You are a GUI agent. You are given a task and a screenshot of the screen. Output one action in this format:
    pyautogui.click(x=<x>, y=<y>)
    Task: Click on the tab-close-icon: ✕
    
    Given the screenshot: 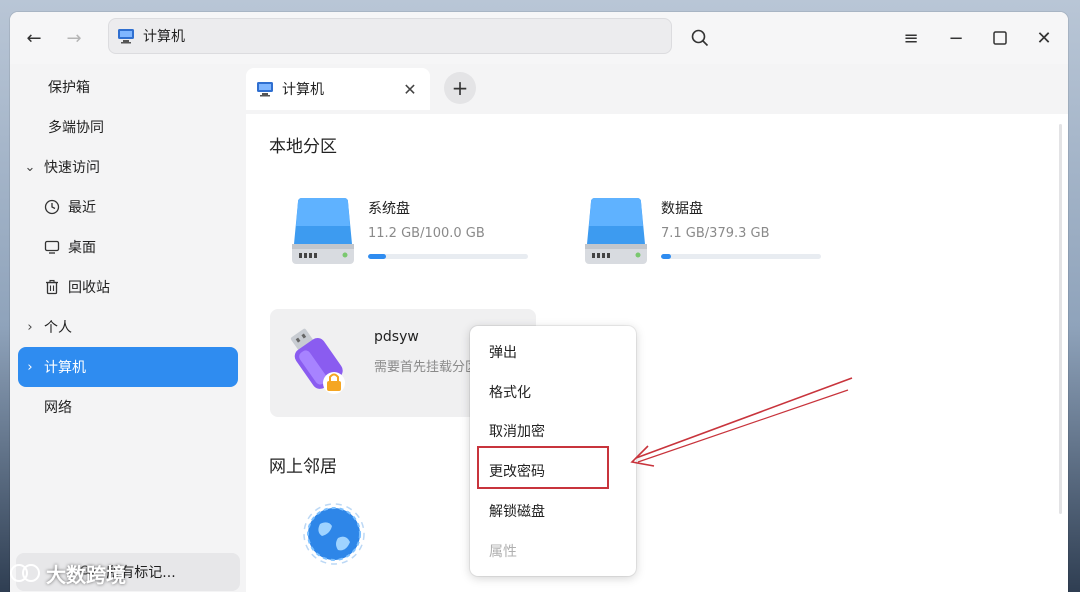 What is the action you would take?
    pyautogui.click(x=410, y=89)
    